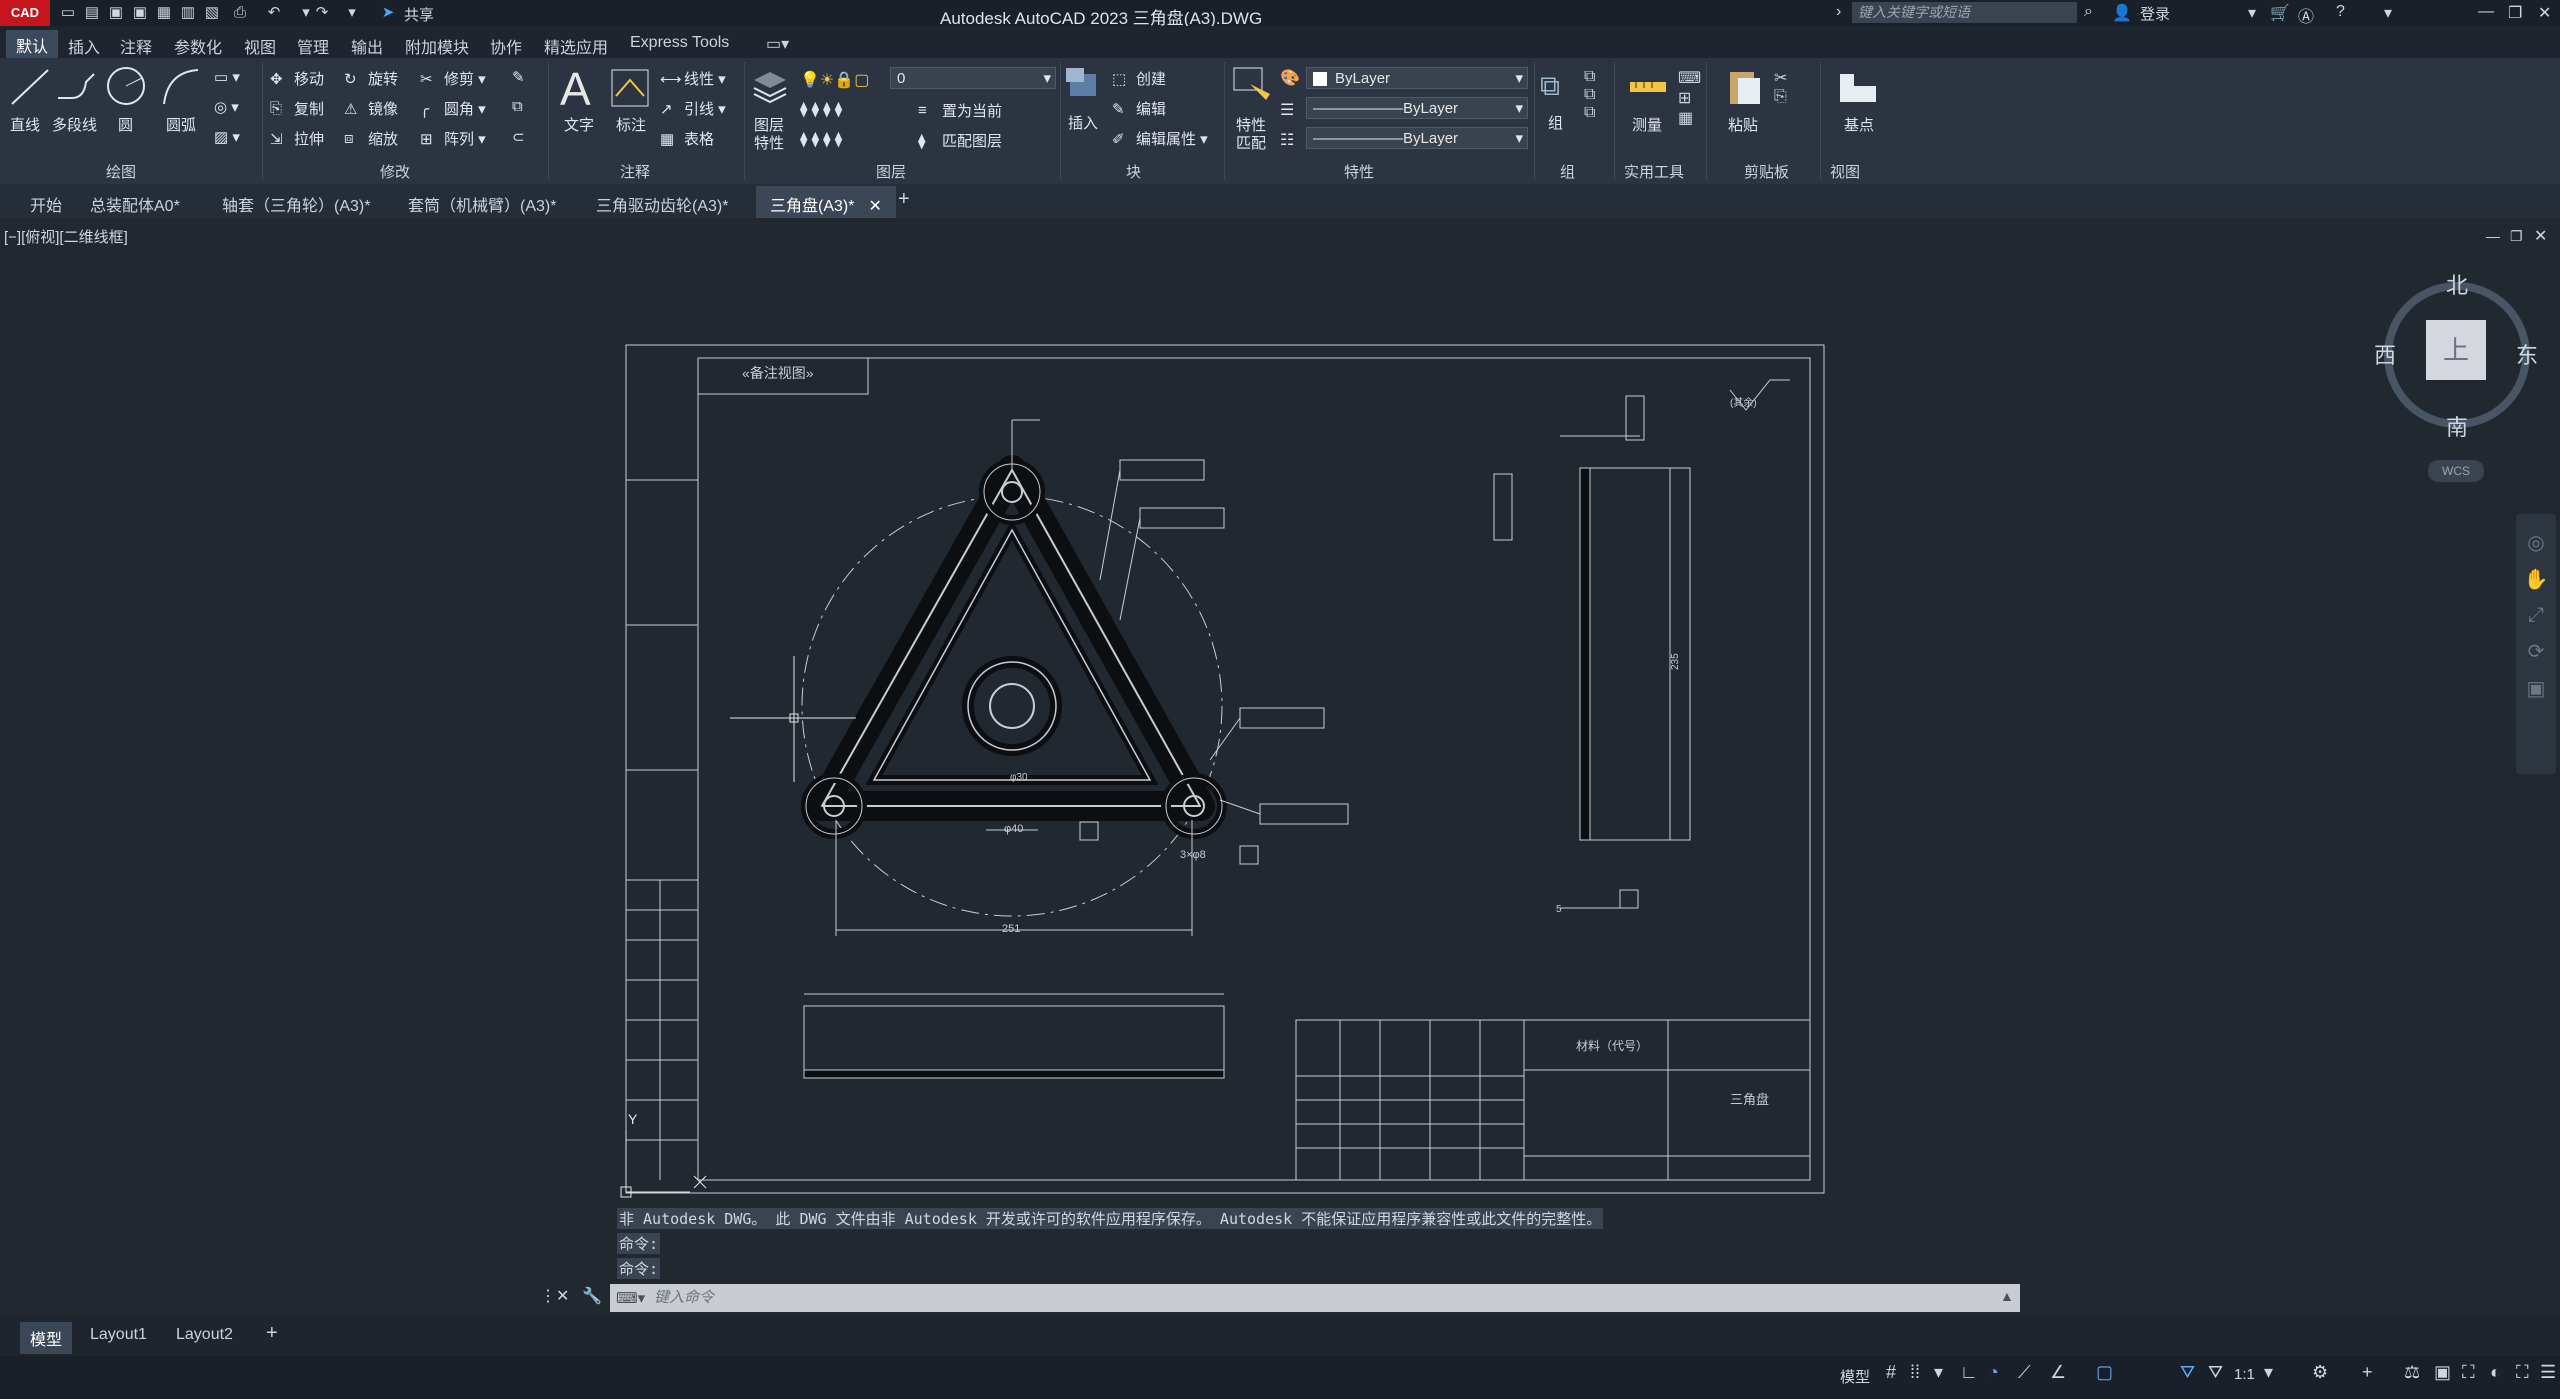  What do you see at coordinates (313, 46) in the screenshot?
I see `tab-manage: 管理` at bounding box center [313, 46].